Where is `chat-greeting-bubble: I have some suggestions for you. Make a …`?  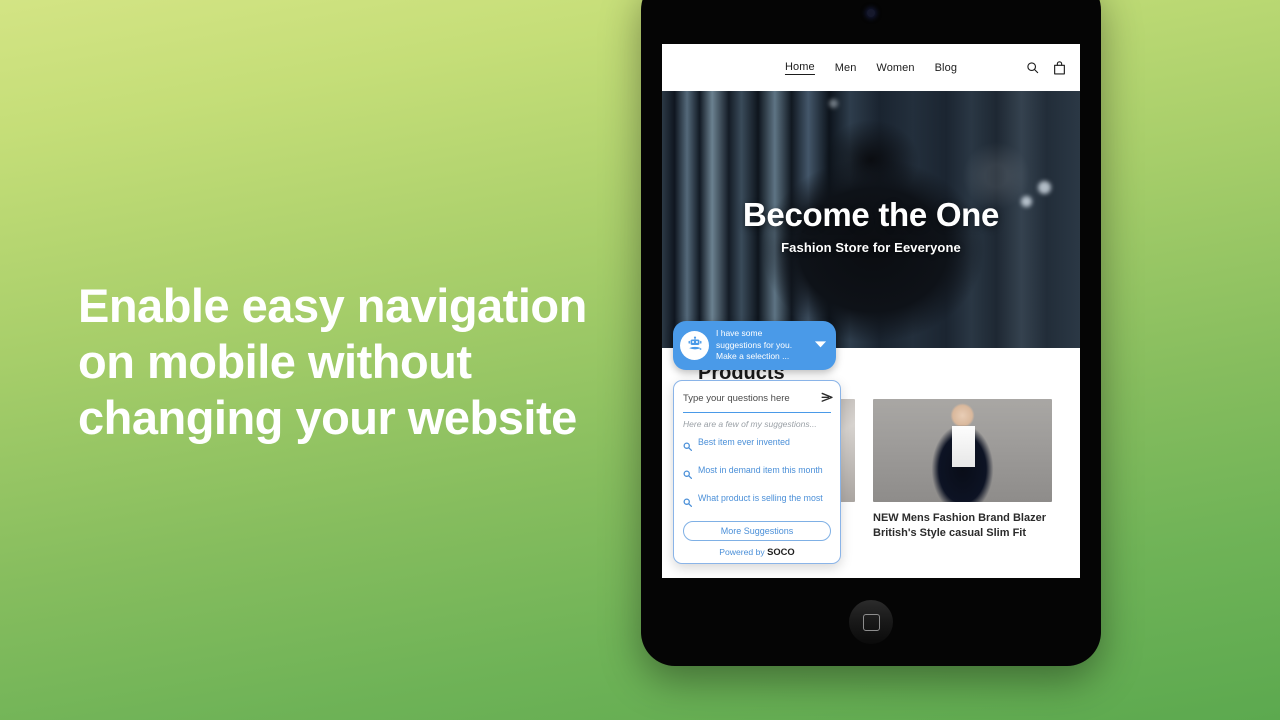
chat-greeting-bubble: I have some suggestions for you. Make a … is located at coordinates (754, 345).